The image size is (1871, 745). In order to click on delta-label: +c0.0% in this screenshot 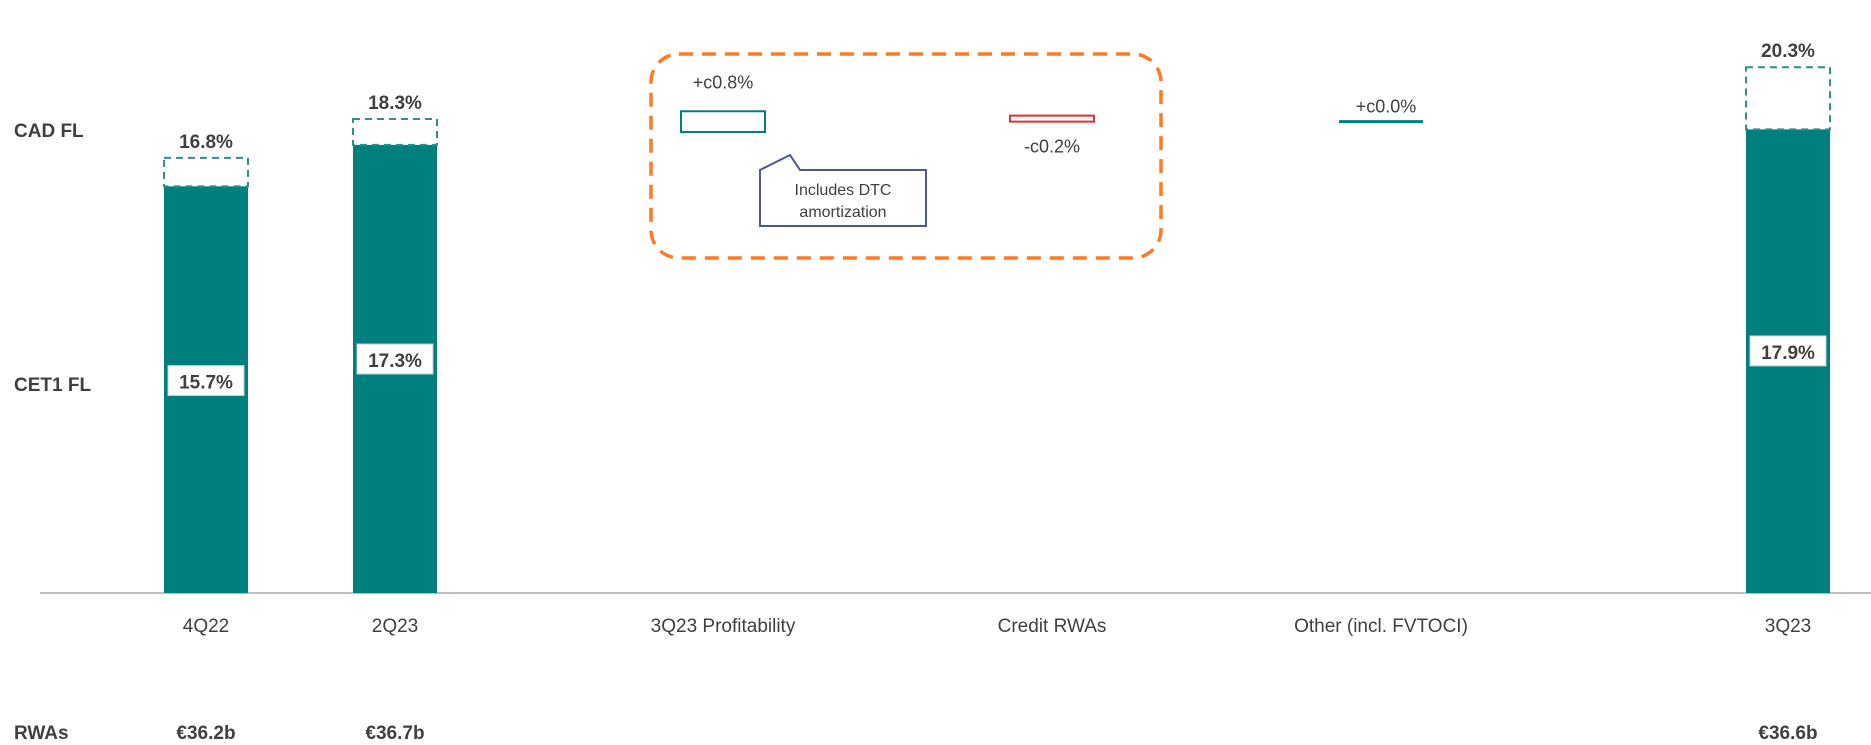, I will do `click(1386, 107)`.